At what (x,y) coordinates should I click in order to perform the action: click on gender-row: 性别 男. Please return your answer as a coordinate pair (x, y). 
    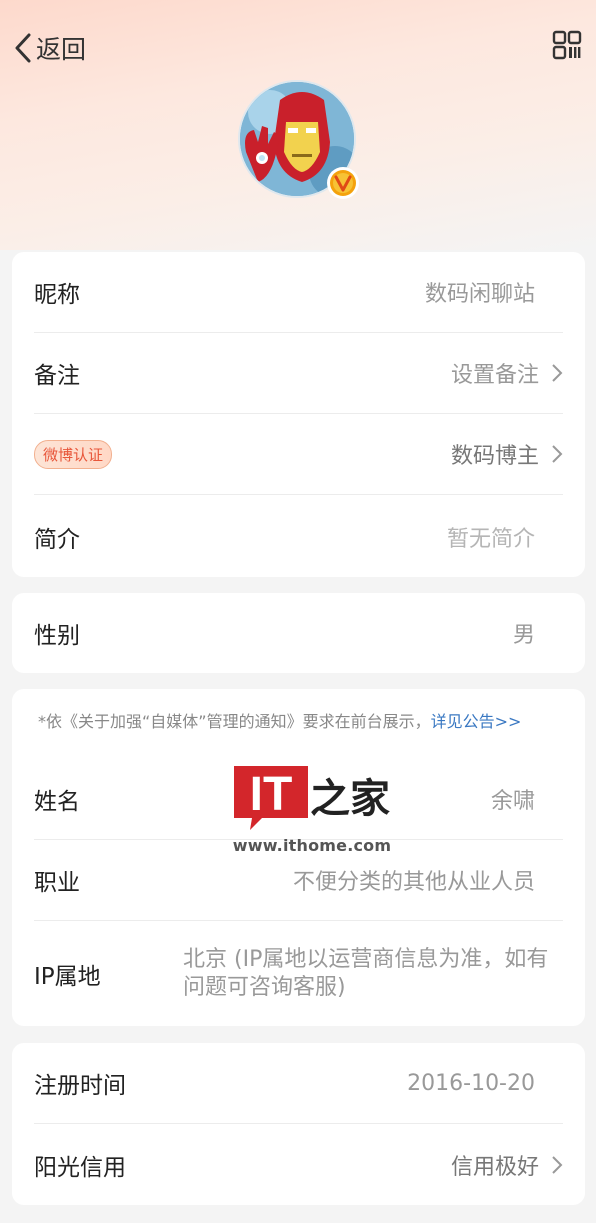
    Looking at the image, I should click on (298, 633).